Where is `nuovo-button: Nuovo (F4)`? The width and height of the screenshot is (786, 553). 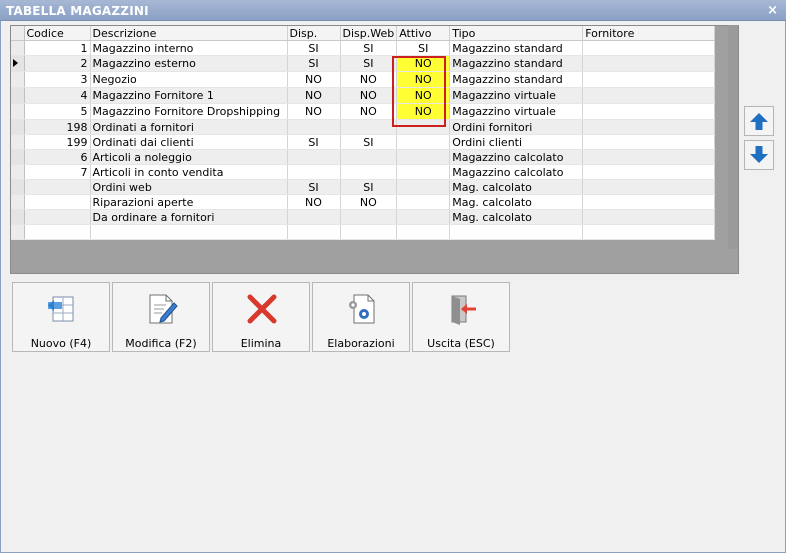
nuovo-button: Nuovo (F4) is located at coordinates (61, 317).